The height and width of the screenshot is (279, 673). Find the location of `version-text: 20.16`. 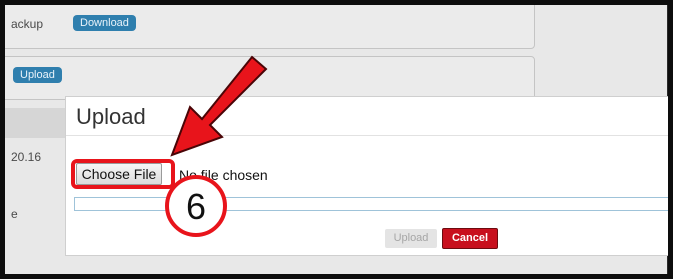

version-text: 20.16 is located at coordinates (26, 157).